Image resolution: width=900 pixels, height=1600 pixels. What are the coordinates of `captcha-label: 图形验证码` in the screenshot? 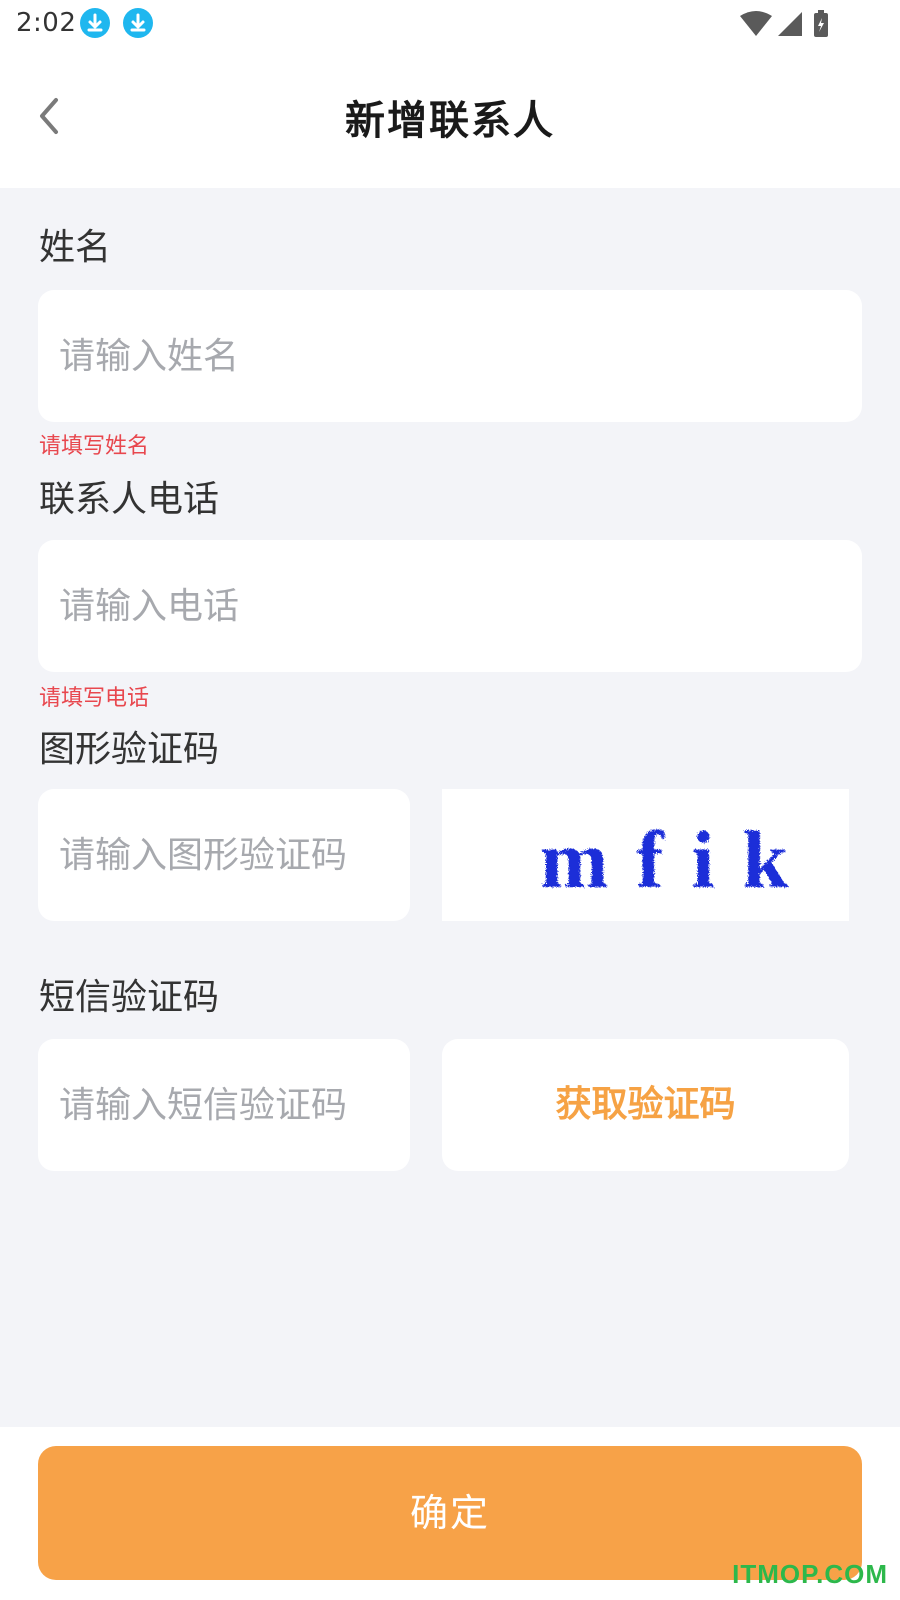 It's located at (129, 749).